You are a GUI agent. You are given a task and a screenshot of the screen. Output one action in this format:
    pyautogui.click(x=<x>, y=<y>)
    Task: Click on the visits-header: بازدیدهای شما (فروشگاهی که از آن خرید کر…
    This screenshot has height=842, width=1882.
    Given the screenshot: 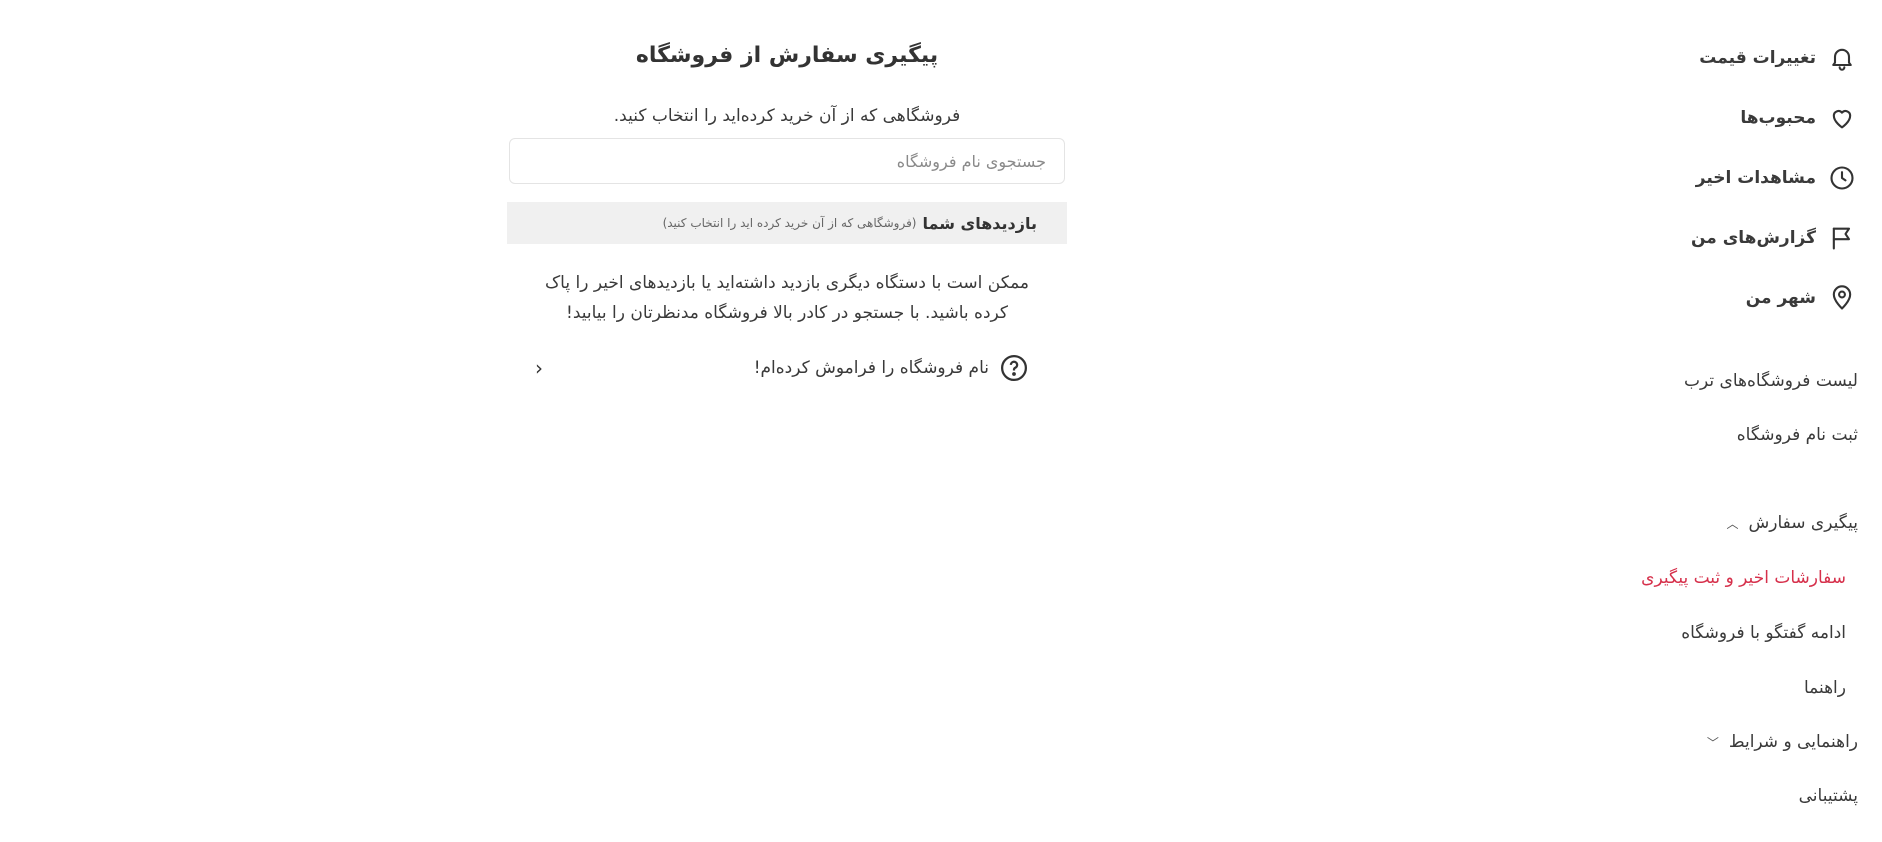 What is the action you would take?
    pyautogui.click(x=787, y=223)
    